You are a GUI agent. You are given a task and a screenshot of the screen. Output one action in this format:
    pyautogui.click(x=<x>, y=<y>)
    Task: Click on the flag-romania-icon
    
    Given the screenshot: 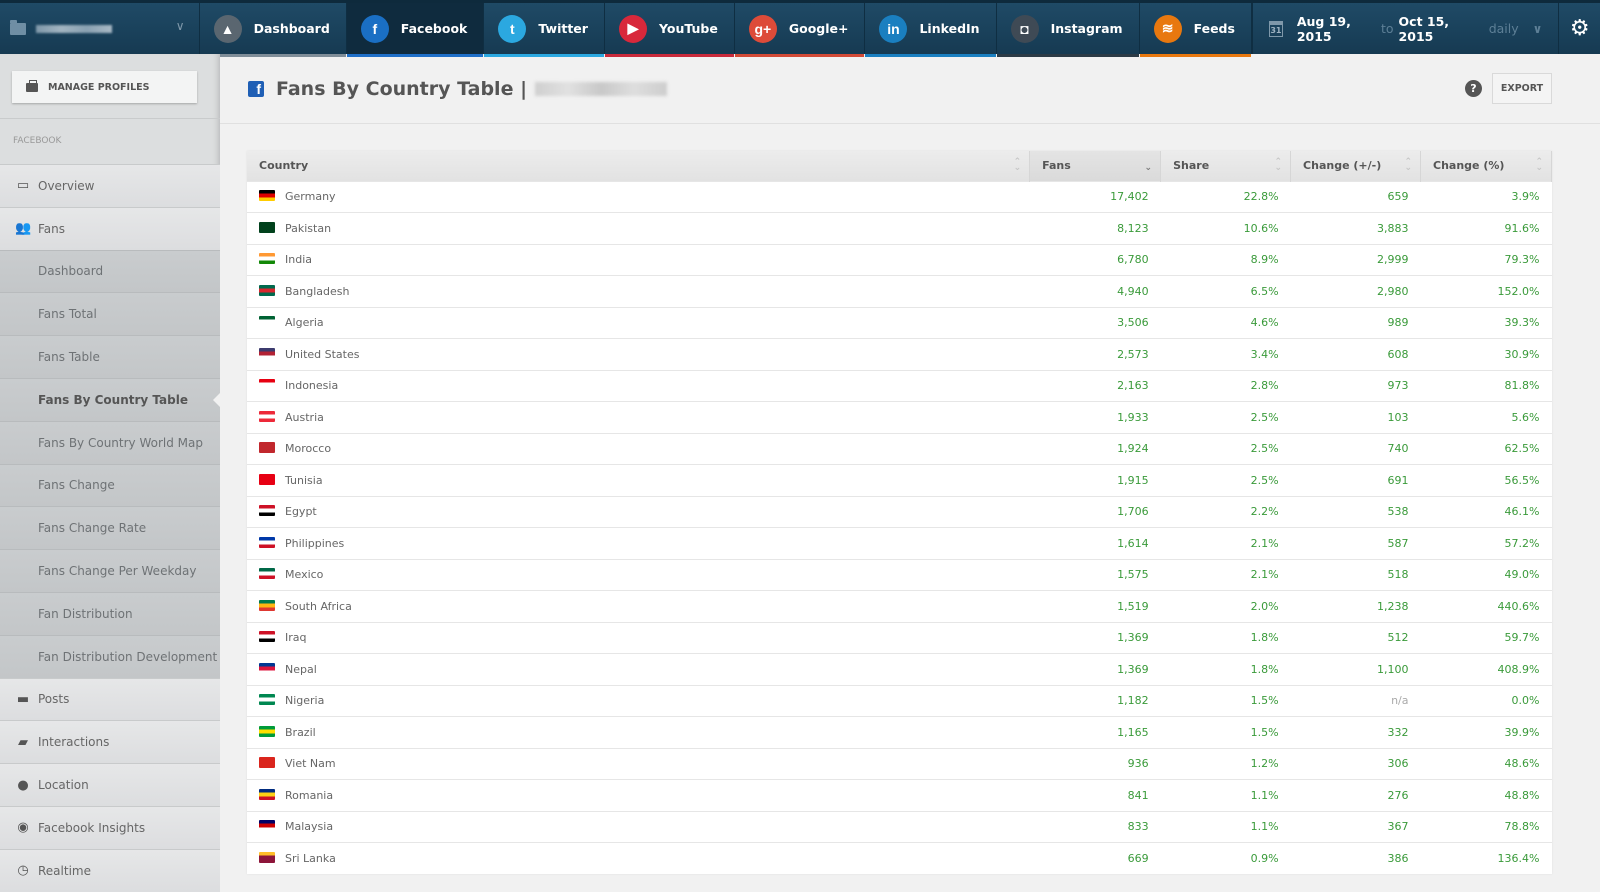 What is the action you would take?
    pyautogui.click(x=267, y=794)
    